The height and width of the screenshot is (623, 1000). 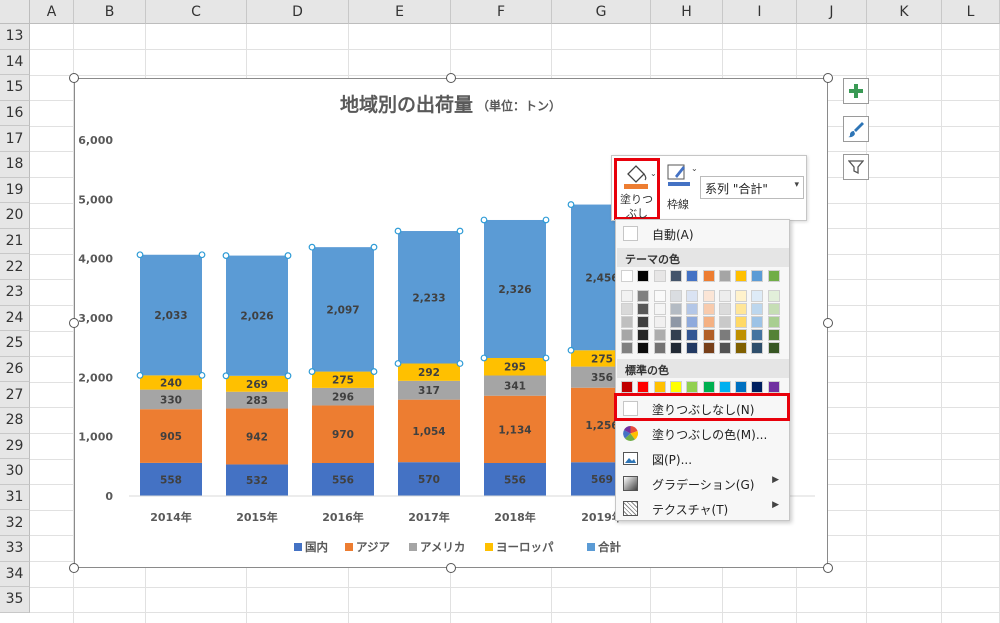 What do you see at coordinates (428, 298) in the screenshot?
I see `data-label: 2,233` at bounding box center [428, 298].